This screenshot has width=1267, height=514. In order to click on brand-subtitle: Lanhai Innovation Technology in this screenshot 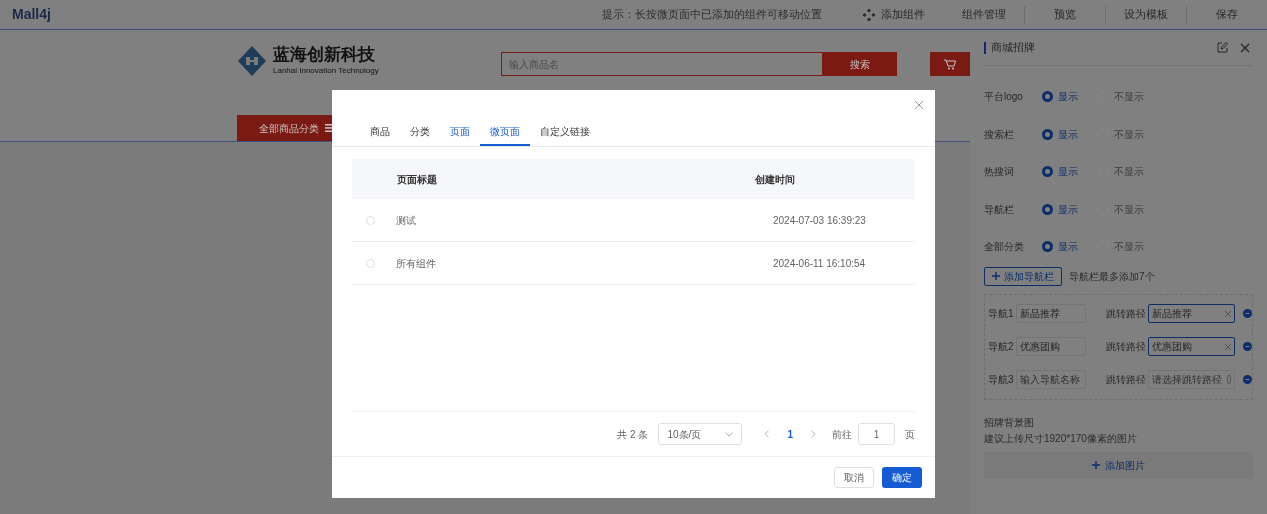, I will do `click(326, 71)`.